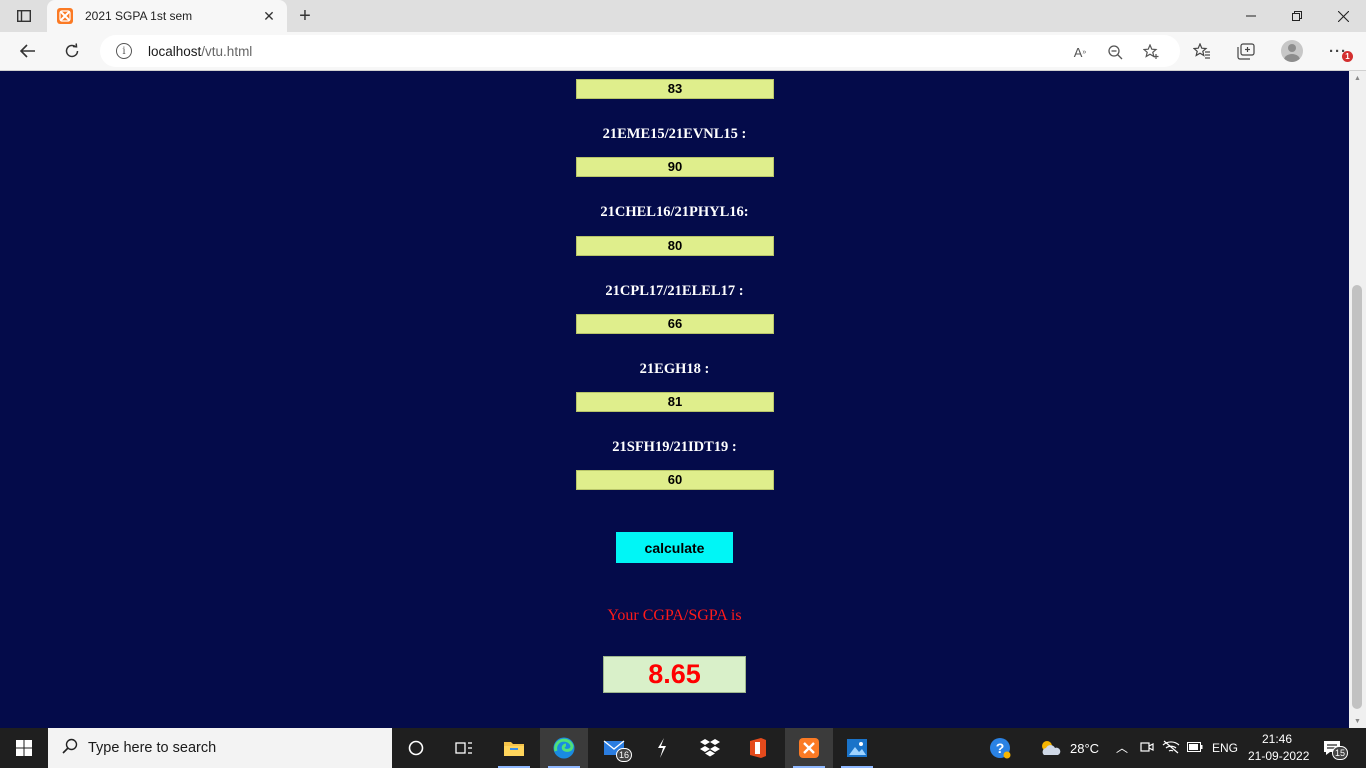 This screenshot has width=1366, height=768. Describe the element at coordinates (674, 369) in the screenshot. I see `subject-label: 21EGH18 :` at that location.